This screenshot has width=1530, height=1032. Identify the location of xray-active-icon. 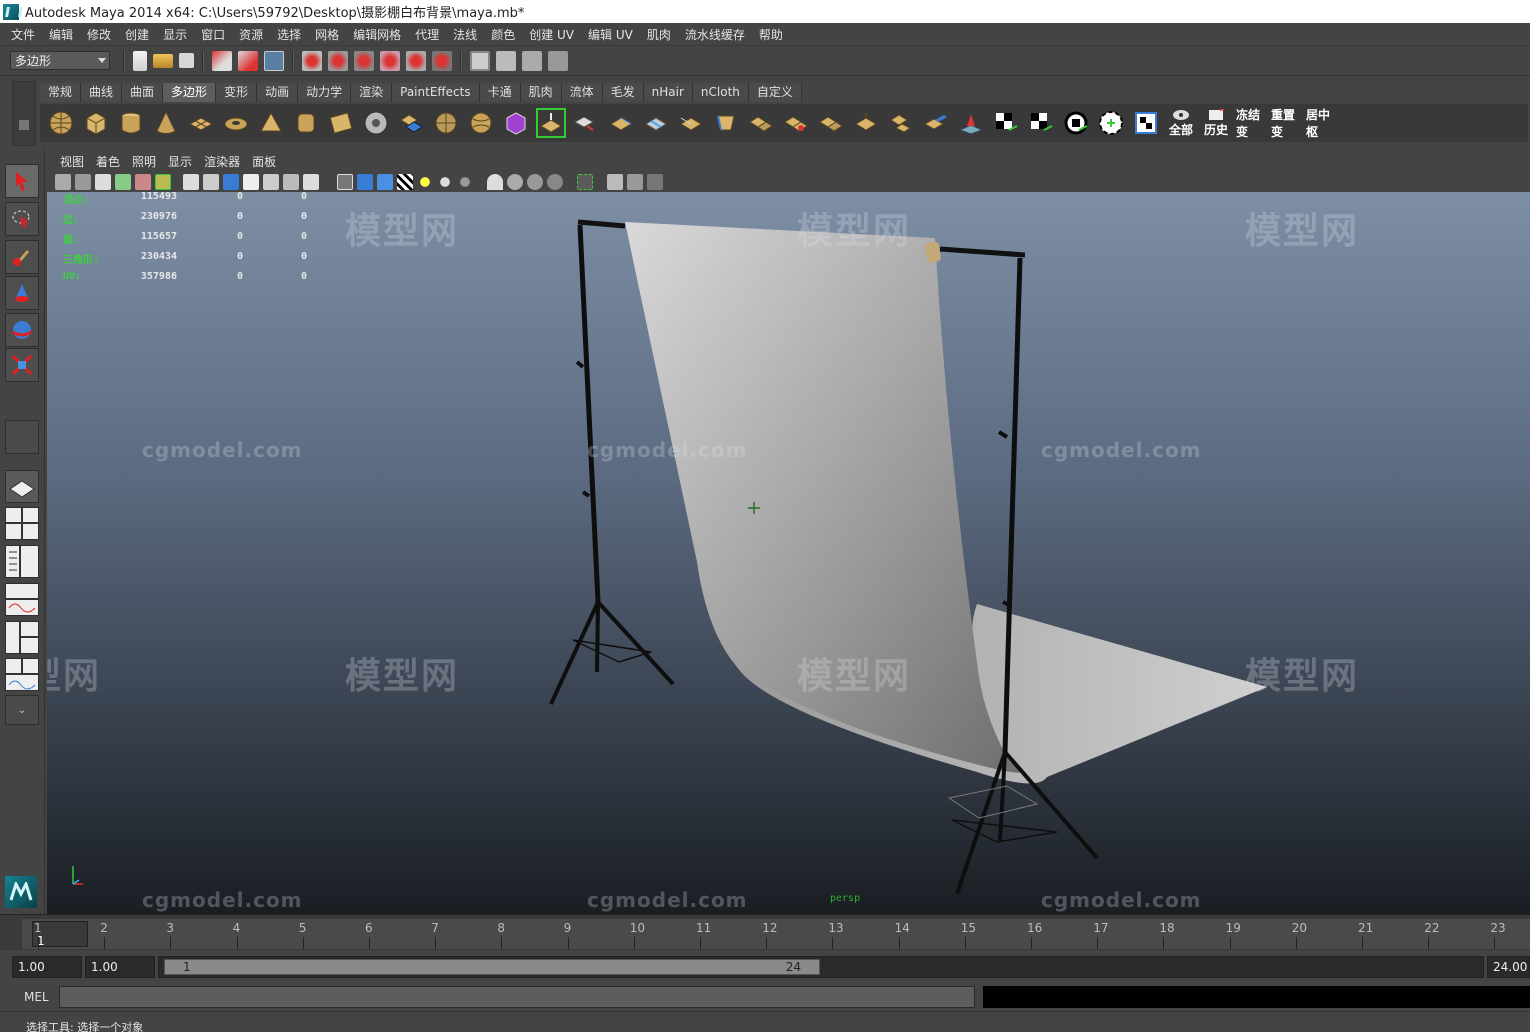
(635, 182).